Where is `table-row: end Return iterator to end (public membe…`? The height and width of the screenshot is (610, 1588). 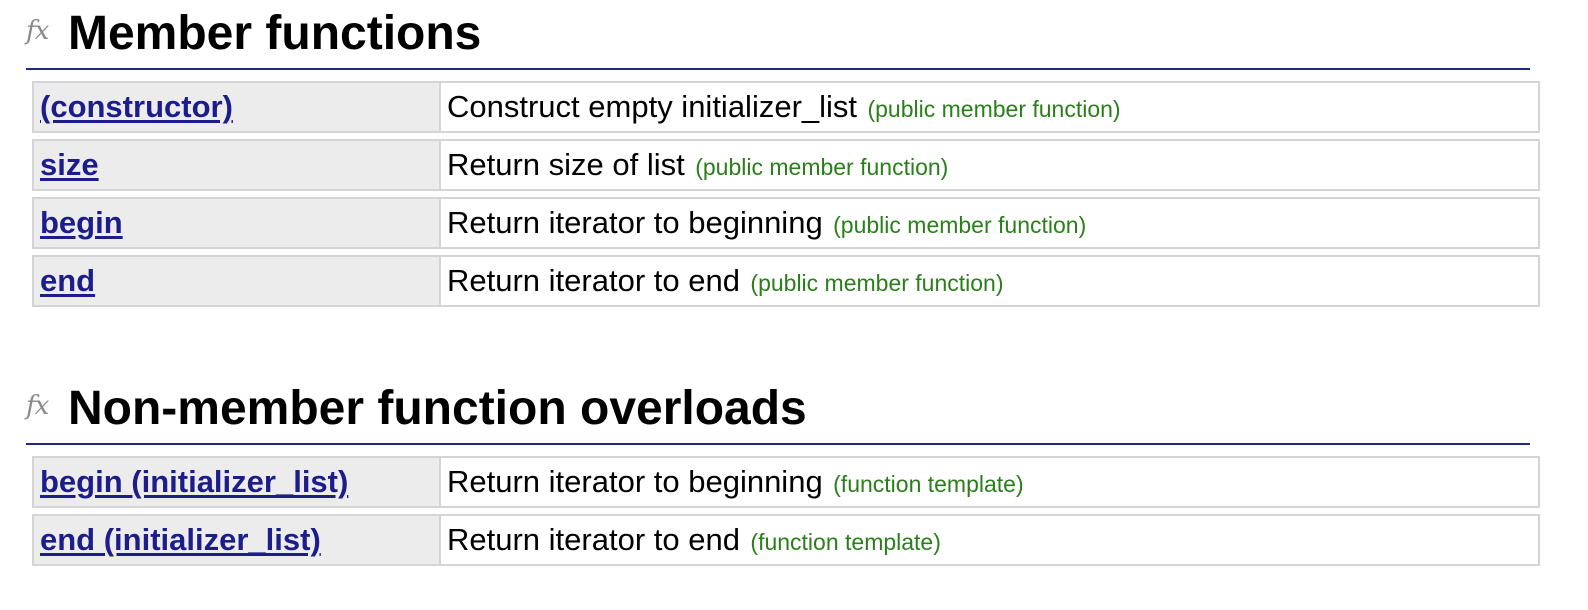 table-row: end Return iterator to end (public membe… is located at coordinates (786, 281).